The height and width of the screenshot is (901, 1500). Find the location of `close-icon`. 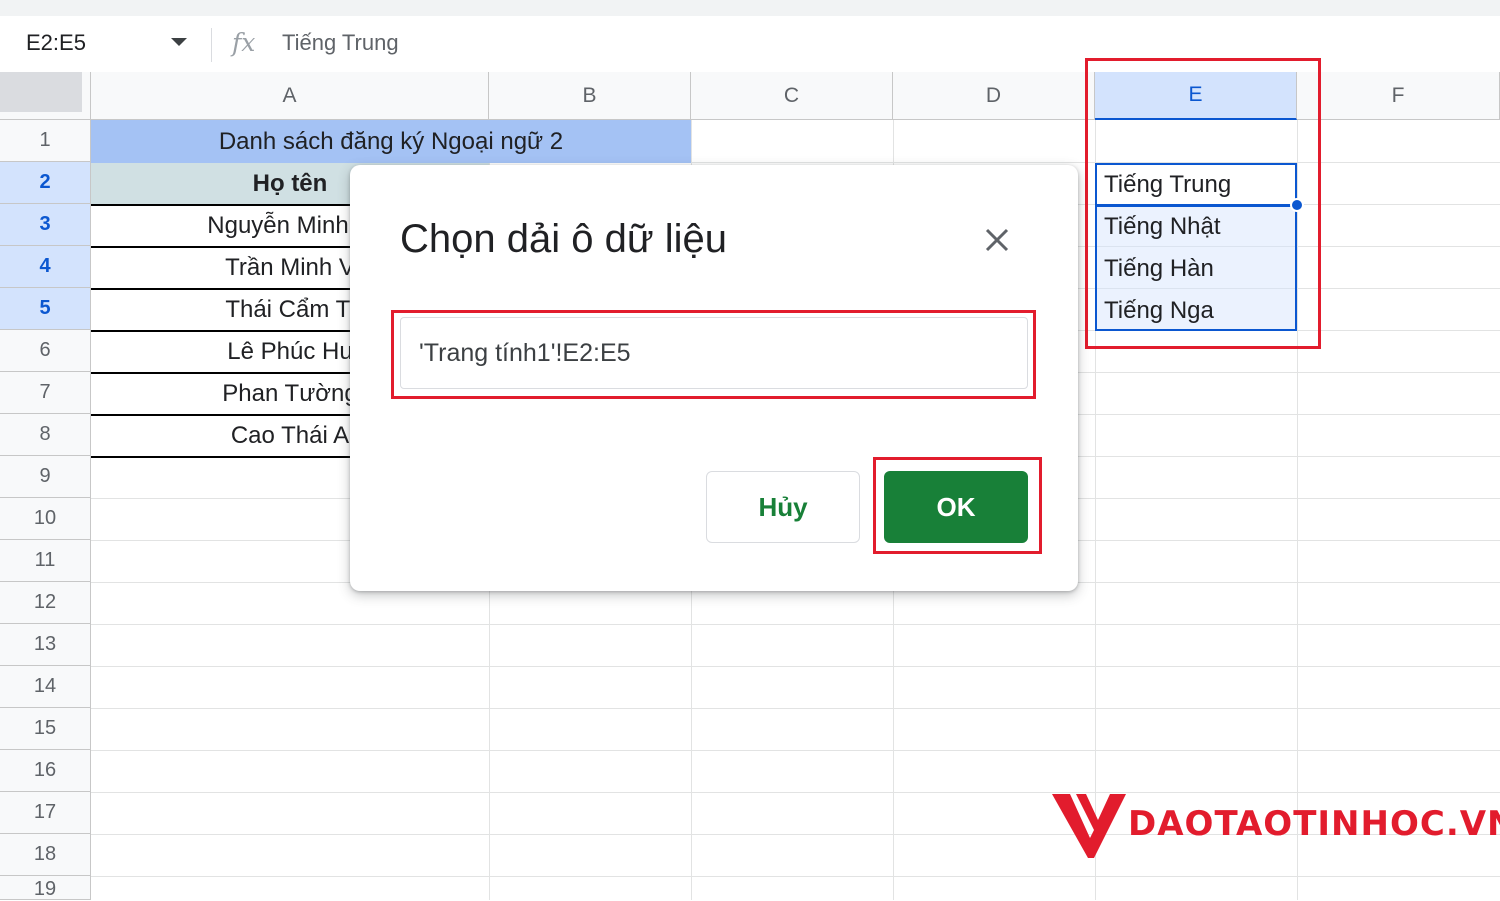

close-icon is located at coordinates (997, 240).